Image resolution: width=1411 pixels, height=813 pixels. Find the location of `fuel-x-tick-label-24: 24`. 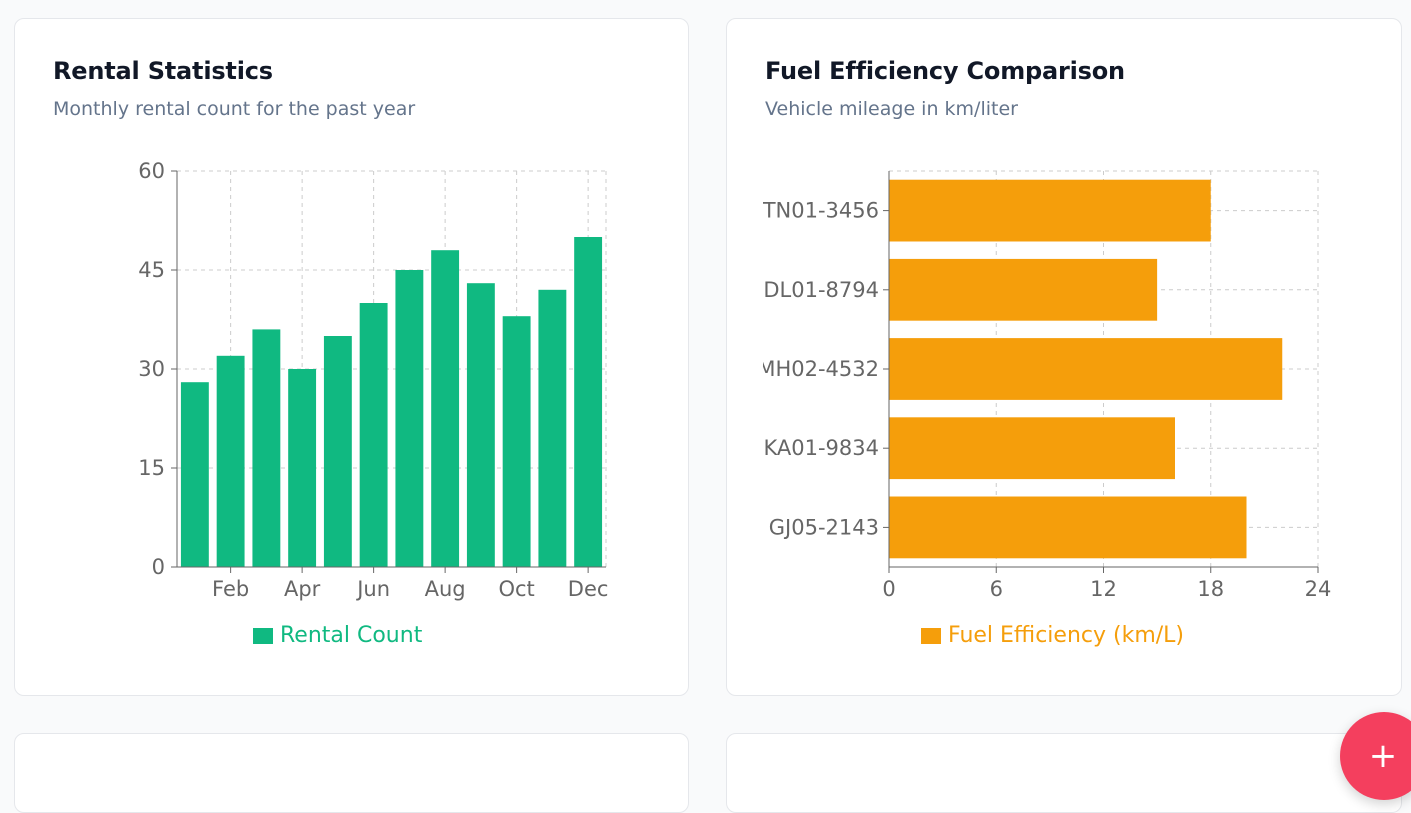

fuel-x-tick-label-24: 24 is located at coordinates (1318, 589).